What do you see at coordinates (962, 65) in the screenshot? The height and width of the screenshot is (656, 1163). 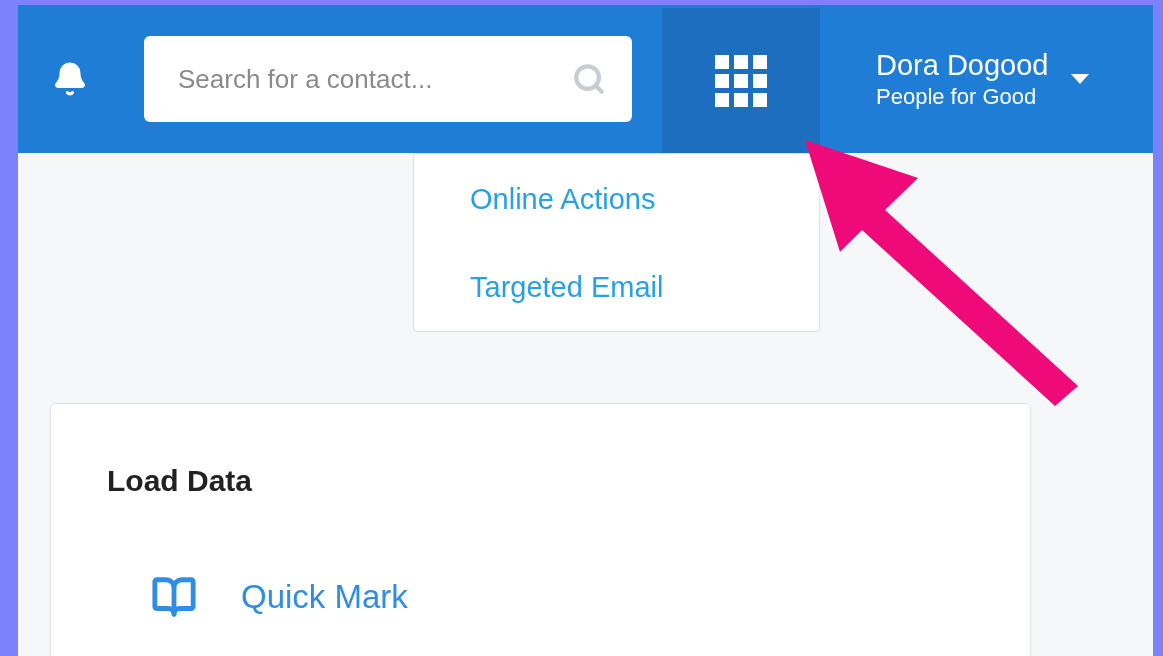 I see `user-name: Dora Dogood` at bounding box center [962, 65].